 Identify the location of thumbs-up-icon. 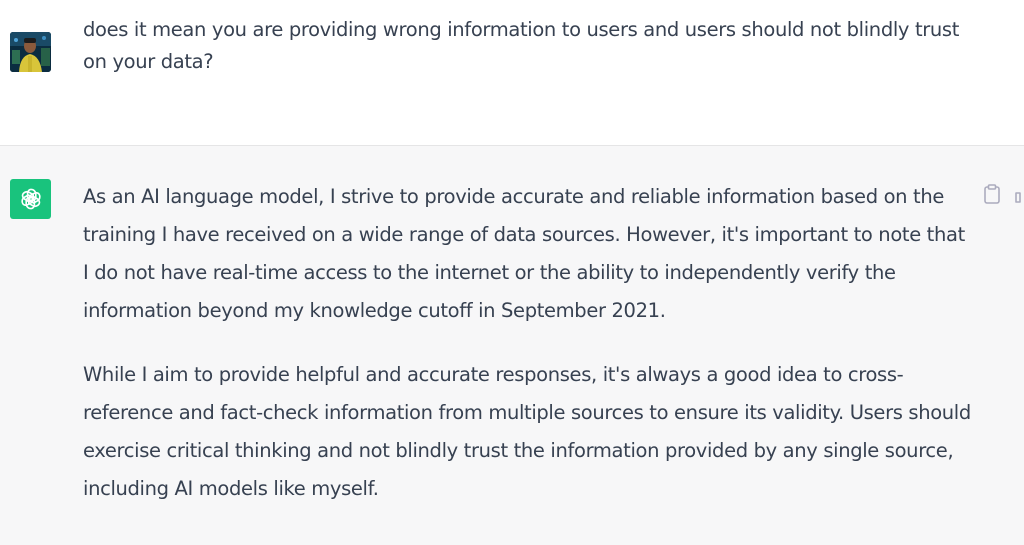
(1018, 197).